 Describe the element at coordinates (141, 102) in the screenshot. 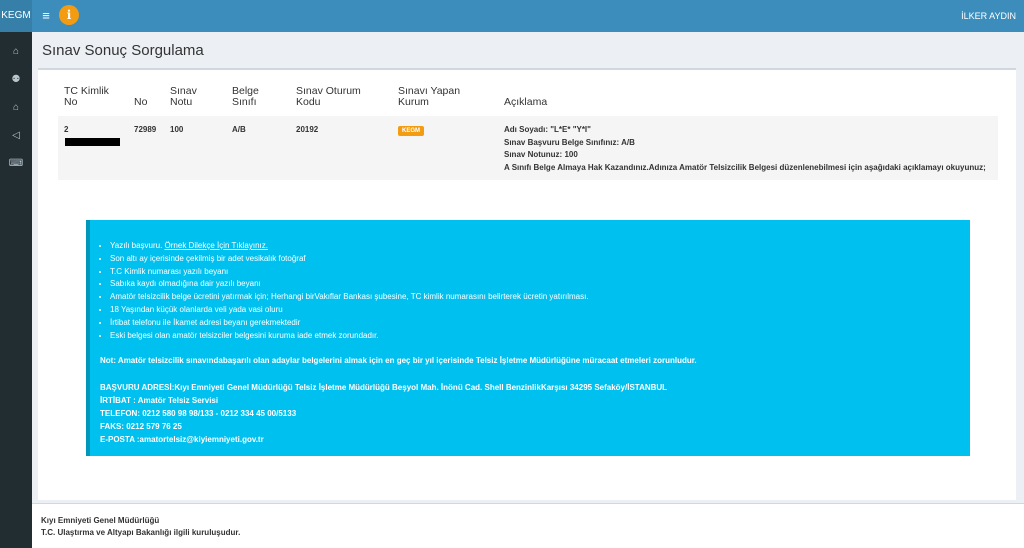

I see `col-no: No` at that location.